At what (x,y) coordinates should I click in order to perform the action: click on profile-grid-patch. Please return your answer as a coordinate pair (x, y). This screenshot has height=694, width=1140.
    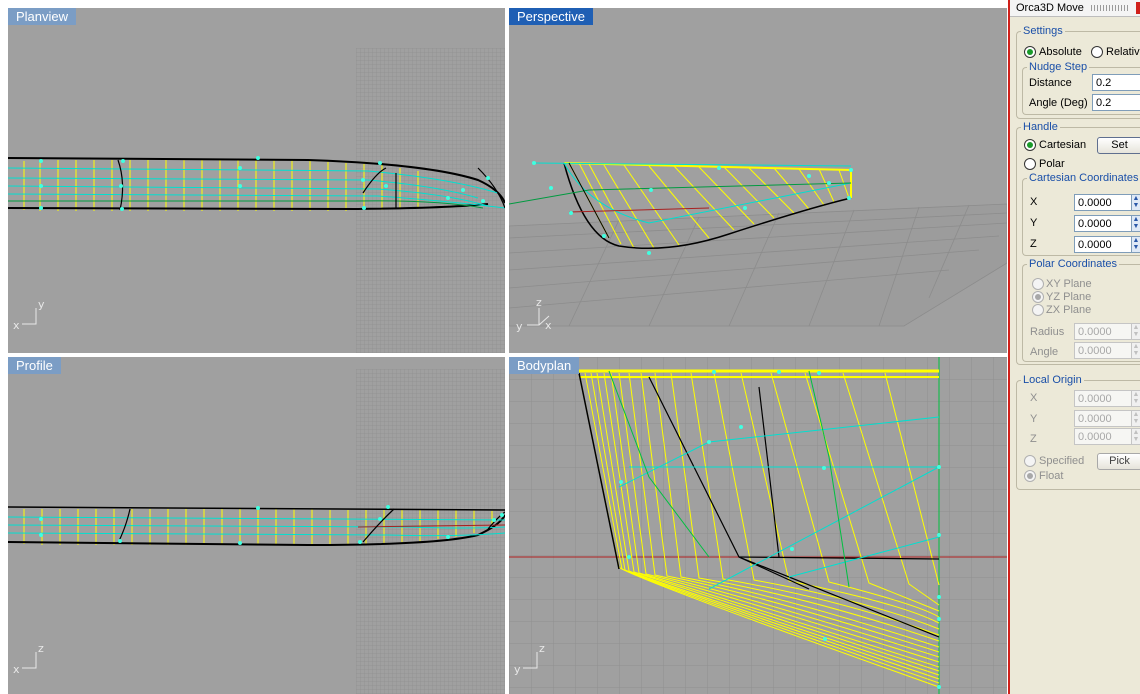
    Looking at the image, I should click on (430, 531).